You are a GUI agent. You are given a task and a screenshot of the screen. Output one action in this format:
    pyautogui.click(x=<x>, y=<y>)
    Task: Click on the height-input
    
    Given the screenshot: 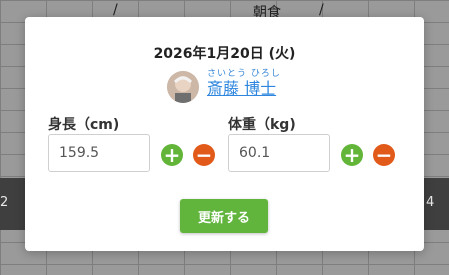 What is the action you would take?
    pyautogui.click(x=99, y=153)
    